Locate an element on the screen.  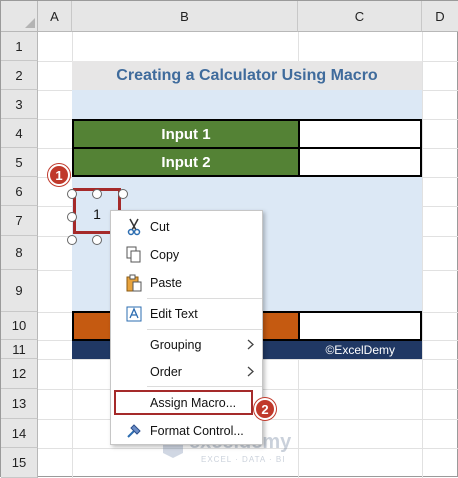
step-callout-2: 2 is located at coordinates (265, 409).